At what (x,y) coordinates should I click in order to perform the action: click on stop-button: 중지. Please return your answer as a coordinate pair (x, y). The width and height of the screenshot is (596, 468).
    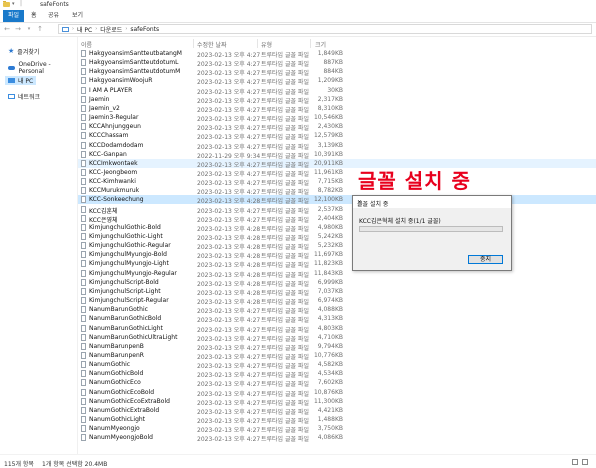
    Looking at the image, I should click on (485, 259).